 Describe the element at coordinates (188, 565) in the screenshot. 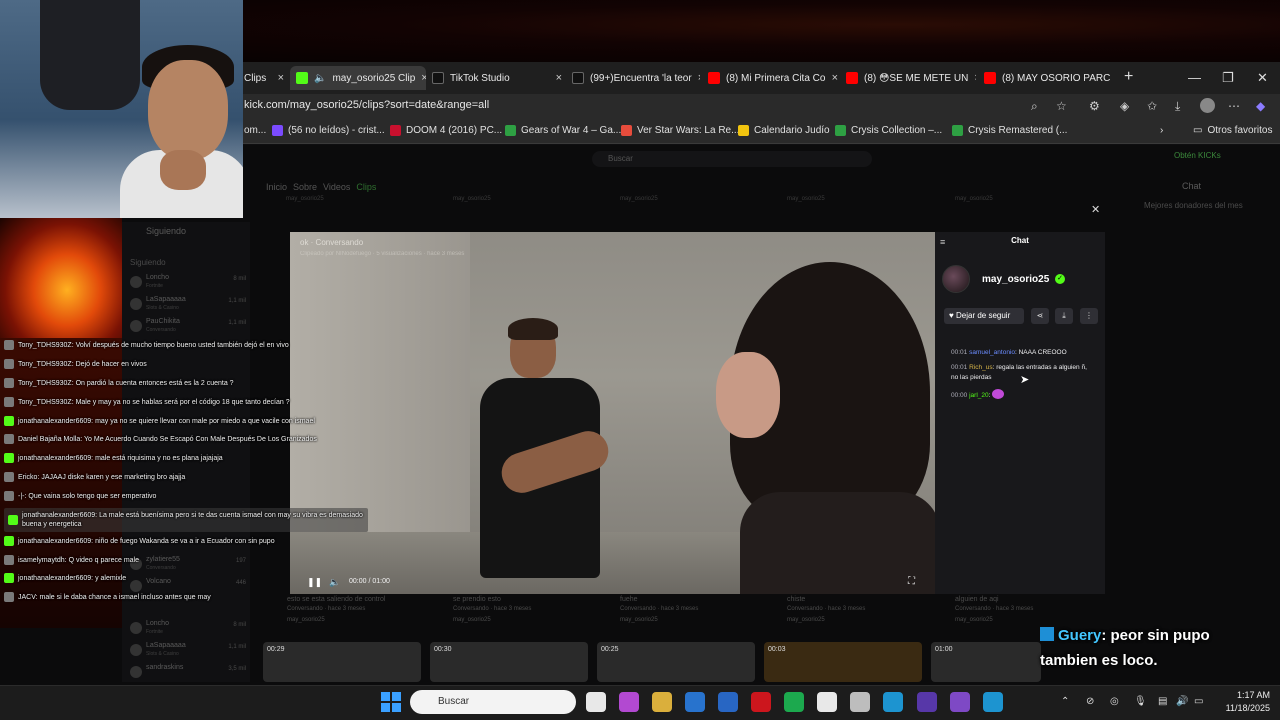

I see `sidebar-channel: zylatiere55 Conversando 197` at that location.